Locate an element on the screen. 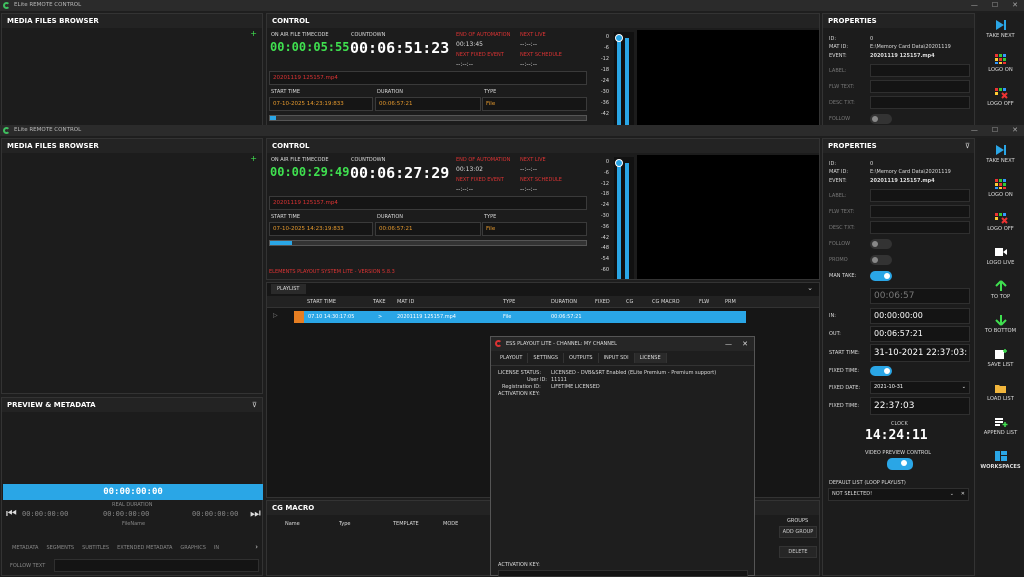  dialog-tab: INPUT SDI is located at coordinates (617, 358).